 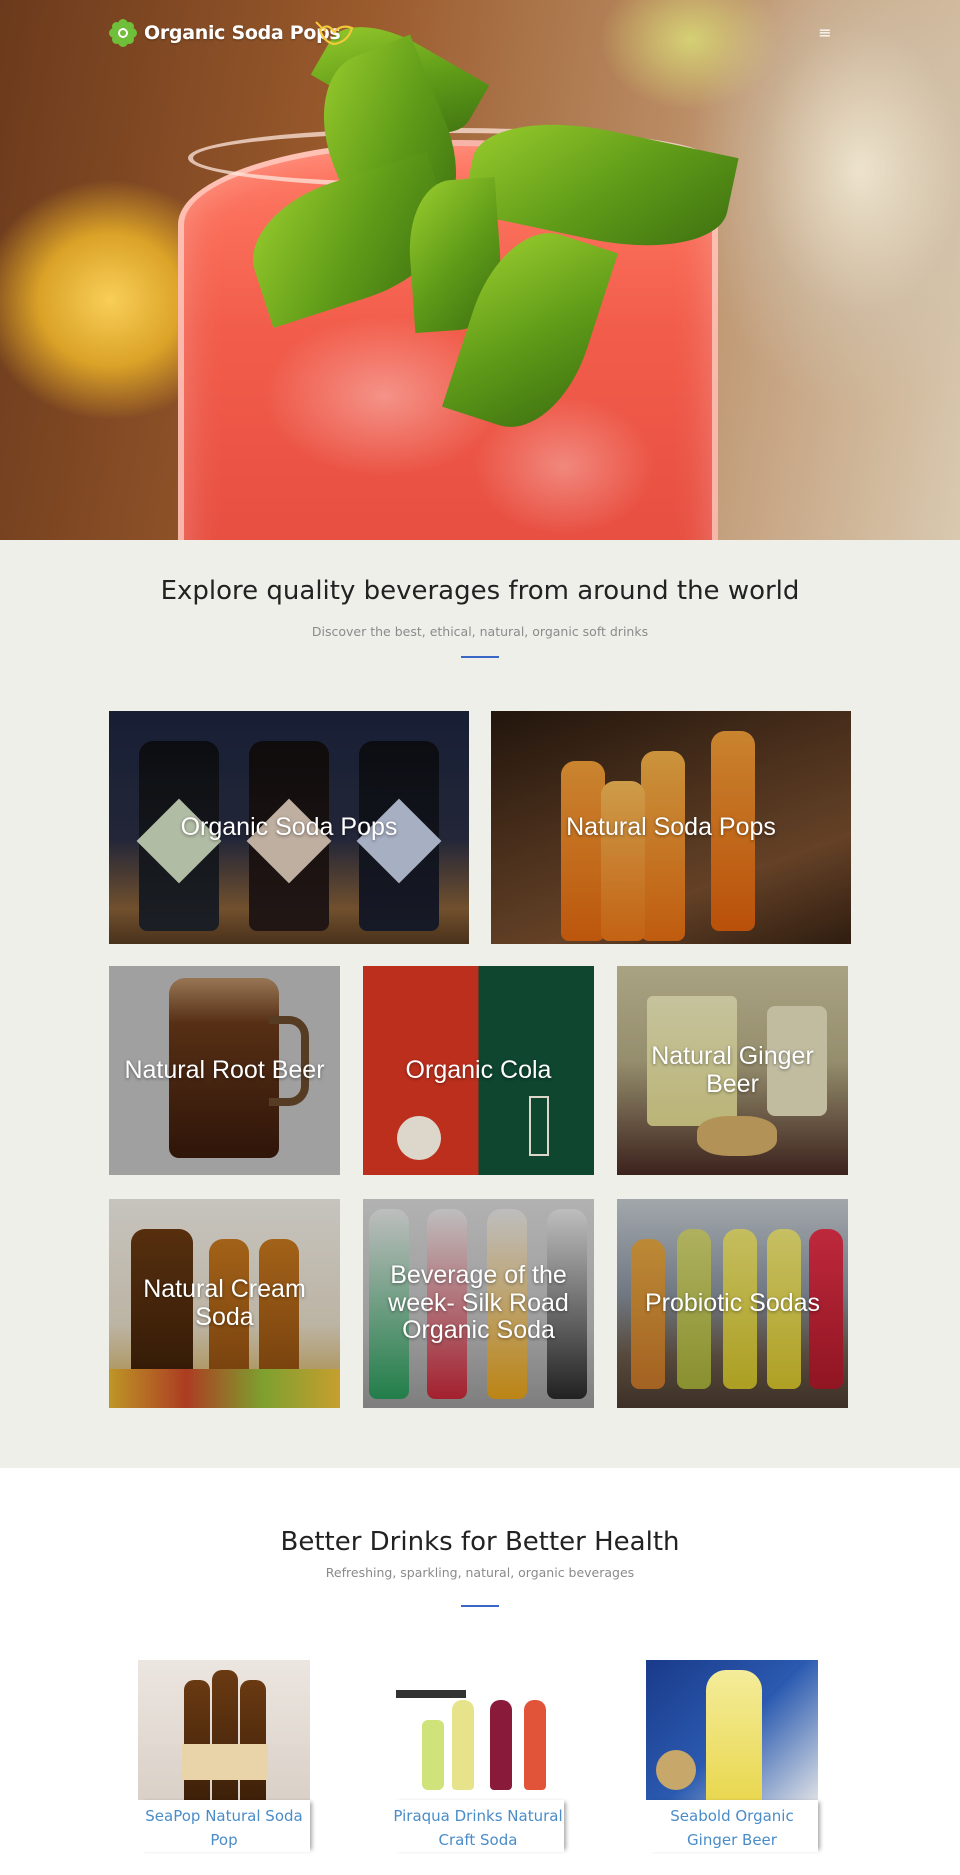 I want to click on product-name-link: Seabold Organic Ginger Beer, so click(x=732, y=1826).